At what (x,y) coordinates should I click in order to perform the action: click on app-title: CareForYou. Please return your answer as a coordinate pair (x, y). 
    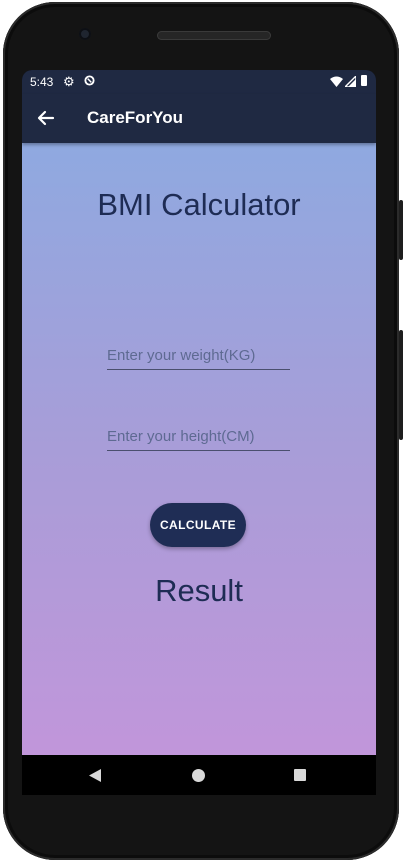
    Looking at the image, I should click on (135, 117).